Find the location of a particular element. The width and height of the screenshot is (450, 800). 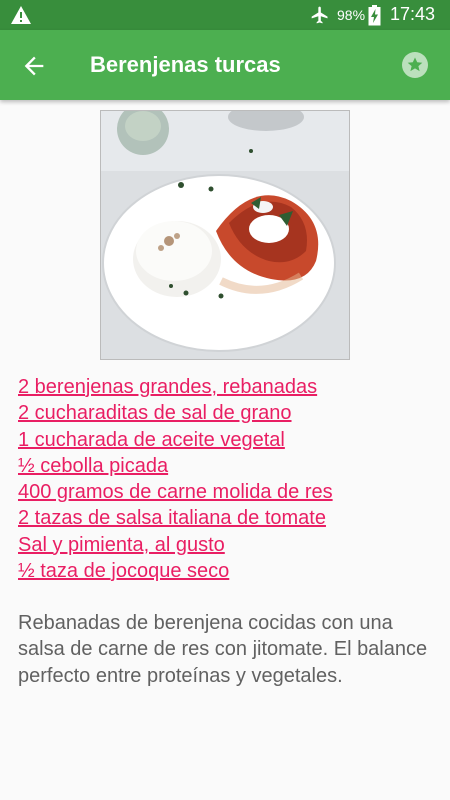

ingredient-link: 2 cucharaditas de sal de grano is located at coordinates (228, 413).